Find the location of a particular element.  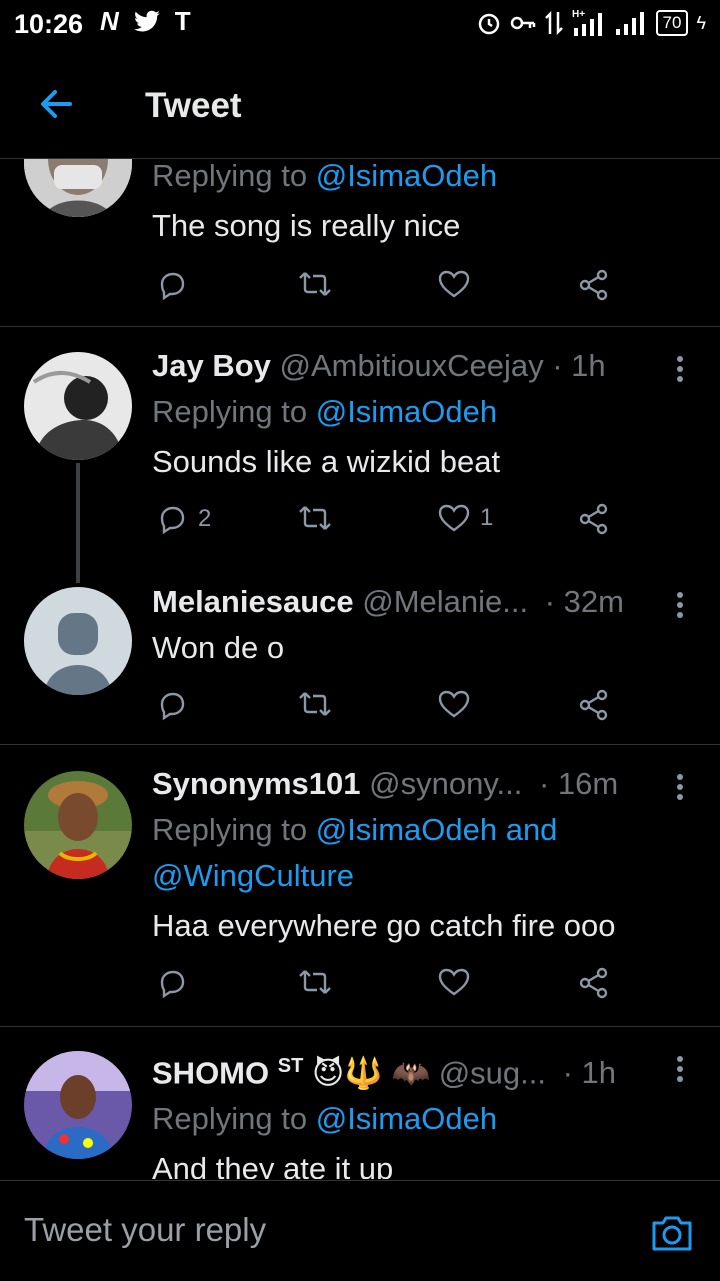

user-name-emoji: 😈🔱 🦇 is located at coordinates (371, 1073).